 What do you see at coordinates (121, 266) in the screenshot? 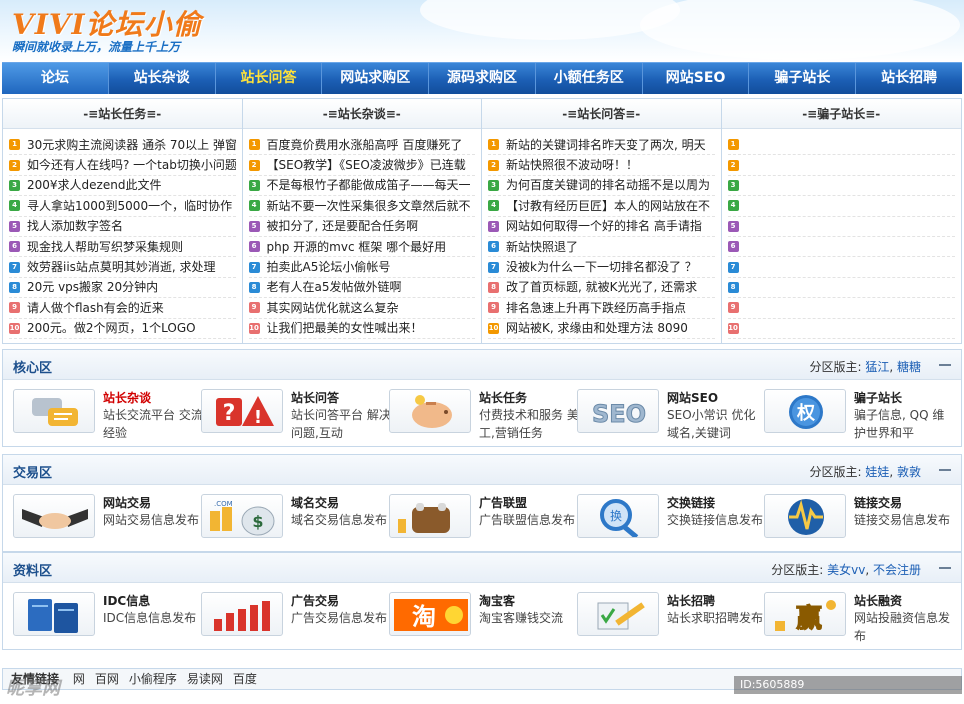
I see `topic-link: 效劳器iis站点莫明其妙消逝, 求处理` at bounding box center [121, 266].